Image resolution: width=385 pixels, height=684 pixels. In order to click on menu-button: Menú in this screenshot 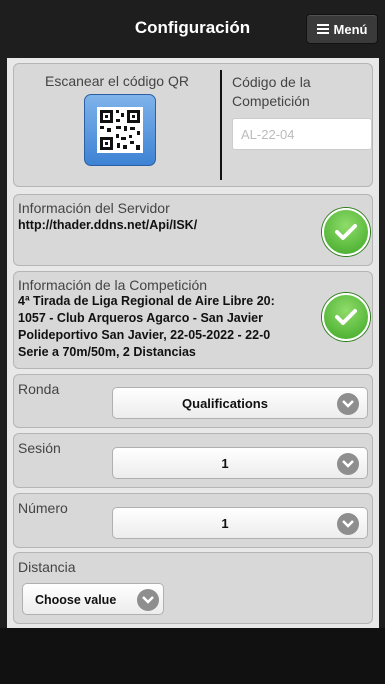, I will do `click(342, 29)`.